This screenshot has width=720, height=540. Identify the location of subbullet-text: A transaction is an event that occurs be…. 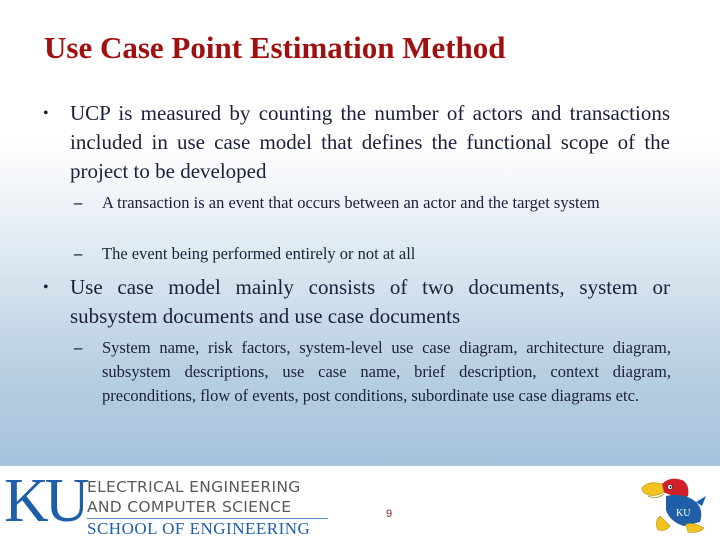
(351, 202).